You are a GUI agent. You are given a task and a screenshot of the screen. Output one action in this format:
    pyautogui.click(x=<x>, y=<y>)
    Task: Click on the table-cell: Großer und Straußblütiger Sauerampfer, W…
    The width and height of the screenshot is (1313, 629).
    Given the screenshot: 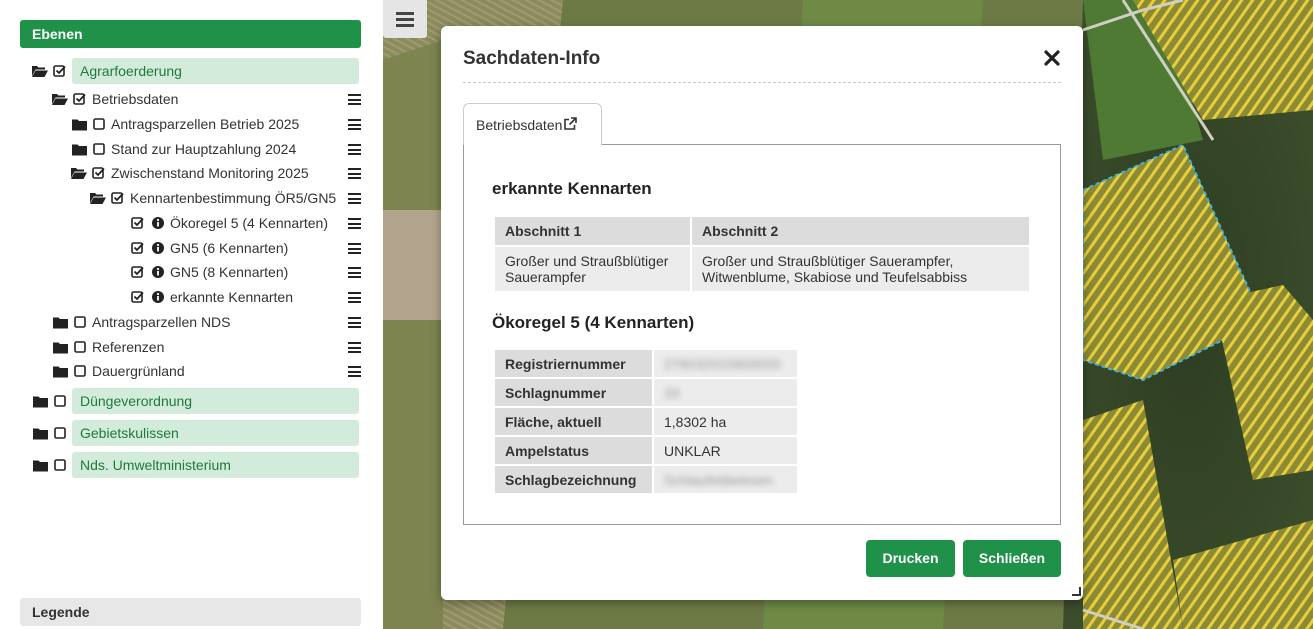 What is the action you would take?
    pyautogui.click(x=860, y=269)
    